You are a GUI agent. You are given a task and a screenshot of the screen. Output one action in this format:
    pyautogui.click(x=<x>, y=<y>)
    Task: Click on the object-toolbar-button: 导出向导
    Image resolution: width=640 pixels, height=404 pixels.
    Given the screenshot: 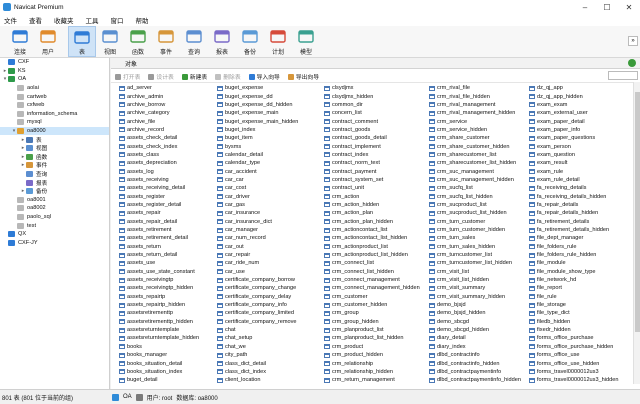 What is the action you would take?
    pyautogui.click(x=303, y=76)
    